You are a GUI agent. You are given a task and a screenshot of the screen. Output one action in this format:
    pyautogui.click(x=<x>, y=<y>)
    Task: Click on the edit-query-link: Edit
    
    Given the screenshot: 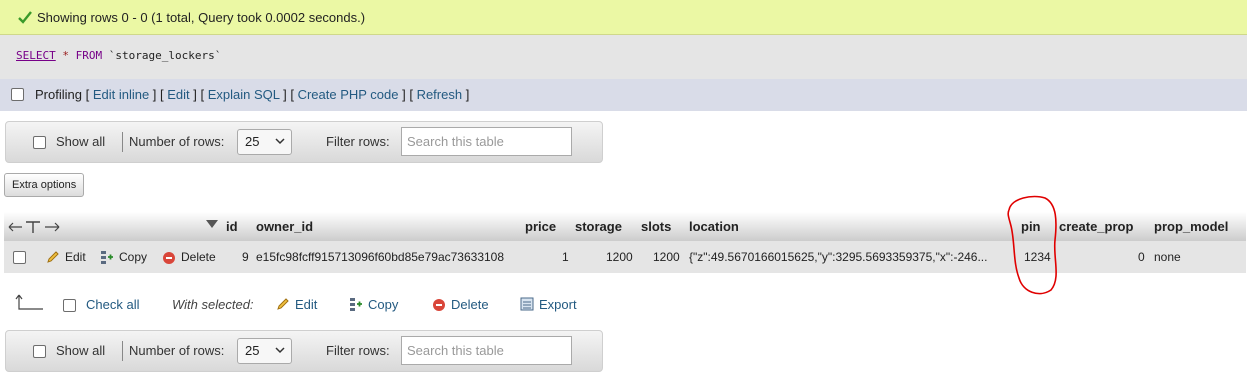 What is the action you would take?
    pyautogui.click(x=178, y=94)
    